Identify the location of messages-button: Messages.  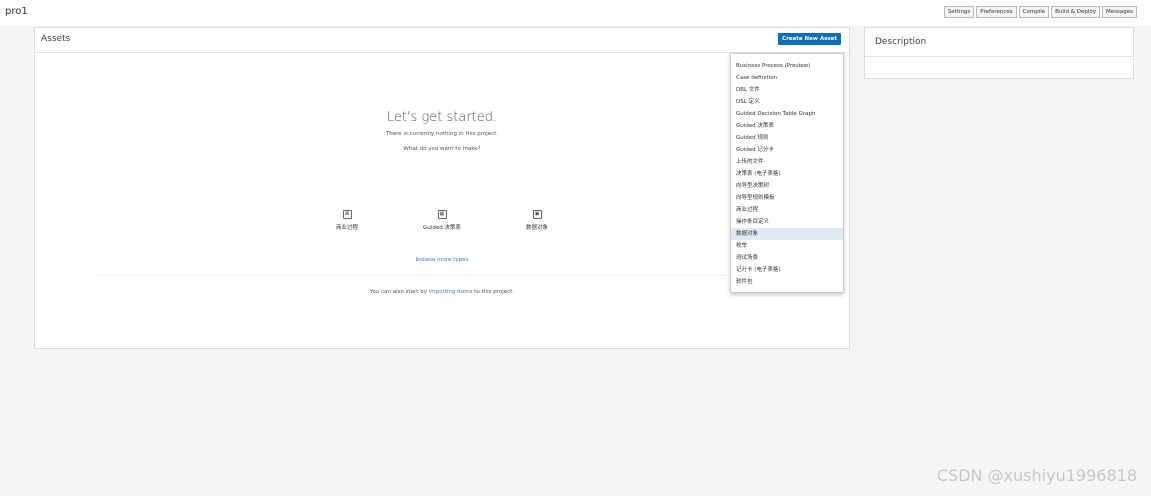
(1119, 12).